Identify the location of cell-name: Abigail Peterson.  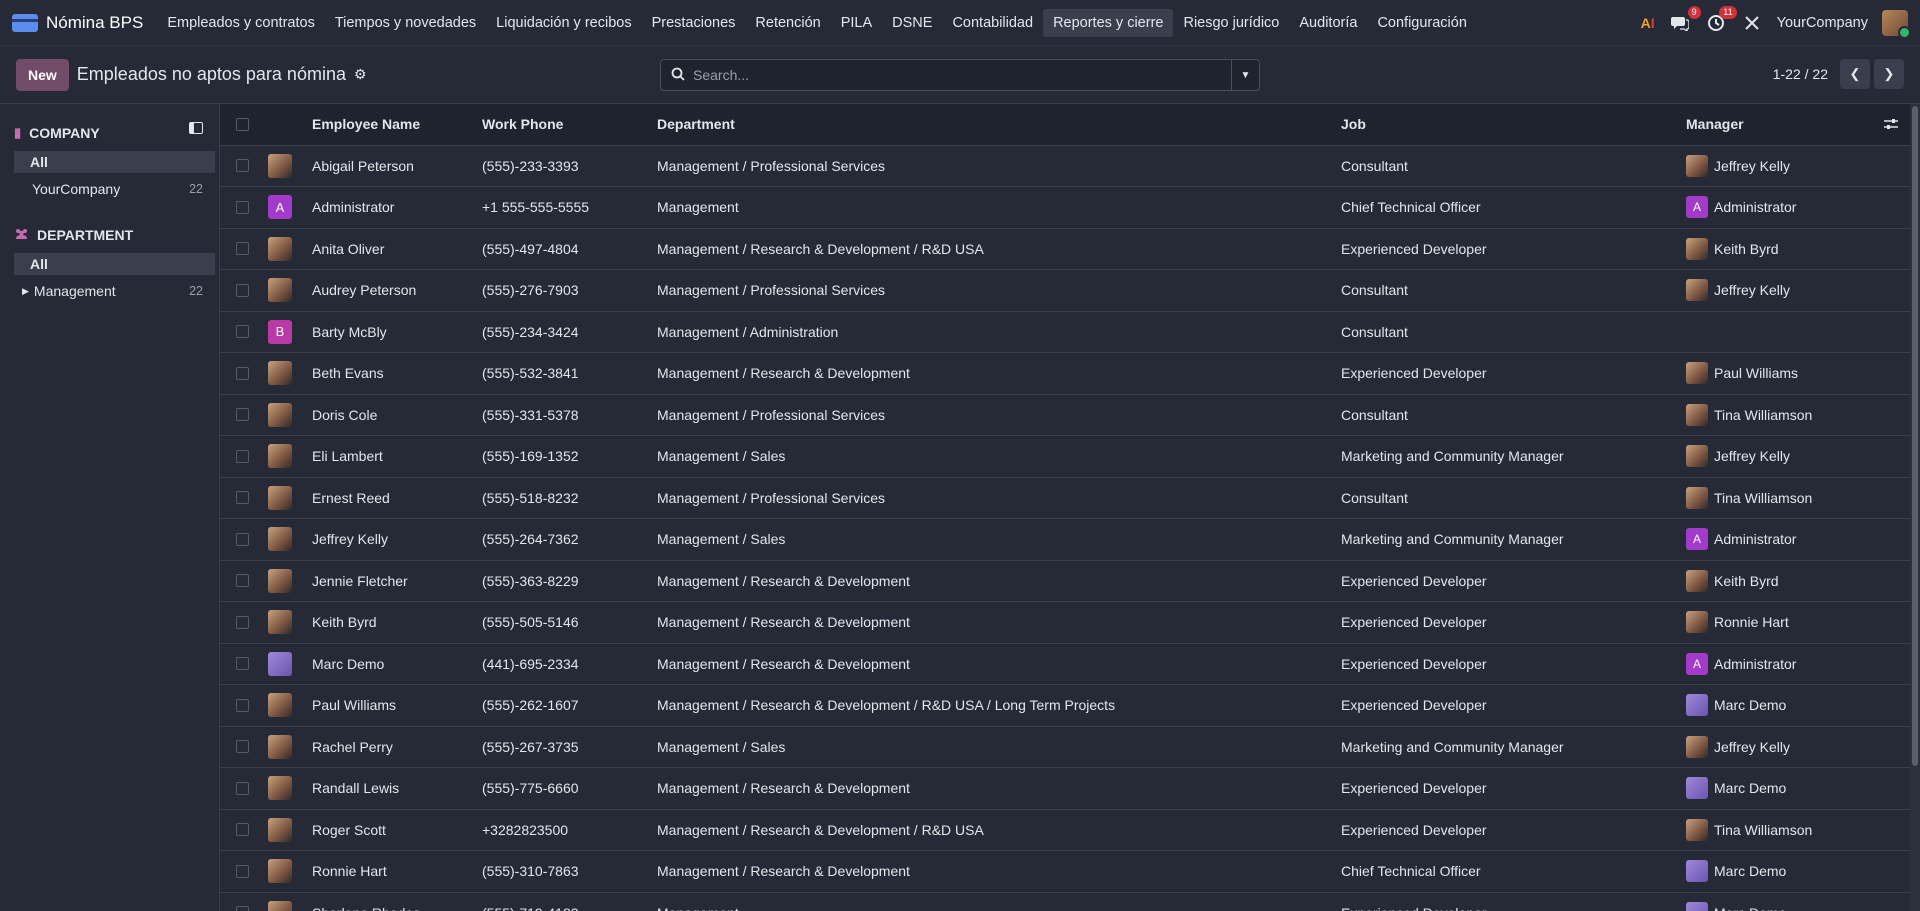
(389, 166).